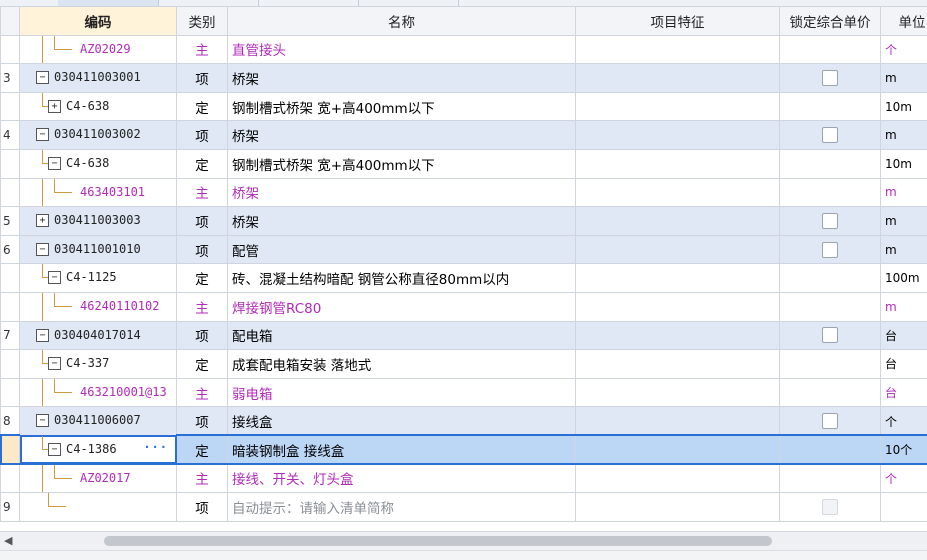 Image resolution: width=927 pixels, height=560 pixels. What do you see at coordinates (98, 306) in the screenshot?
I see `code-cell: 46240110102` at bounding box center [98, 306].